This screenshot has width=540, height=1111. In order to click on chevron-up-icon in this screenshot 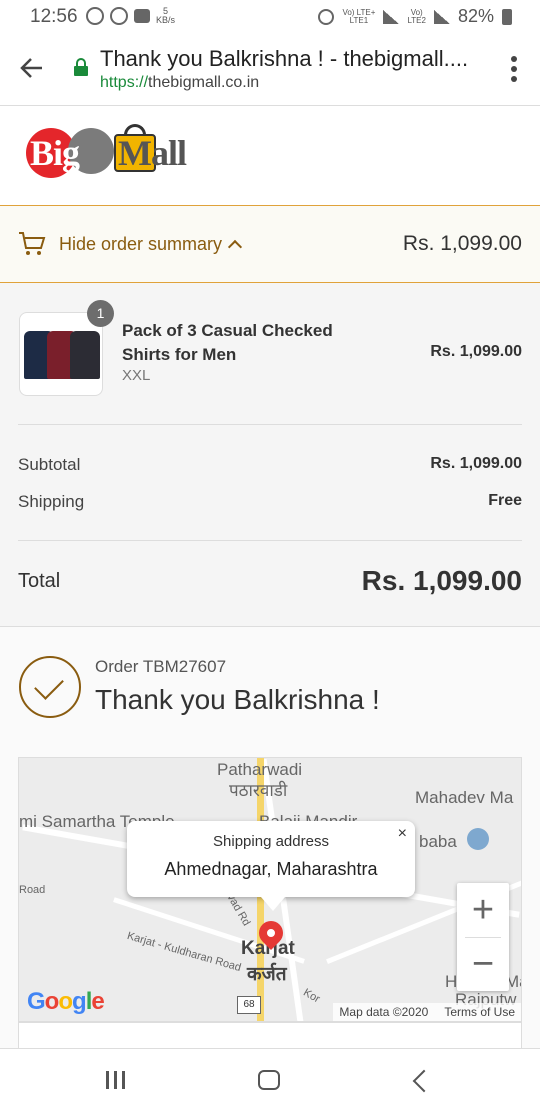, I will do `click(235, 247)`.